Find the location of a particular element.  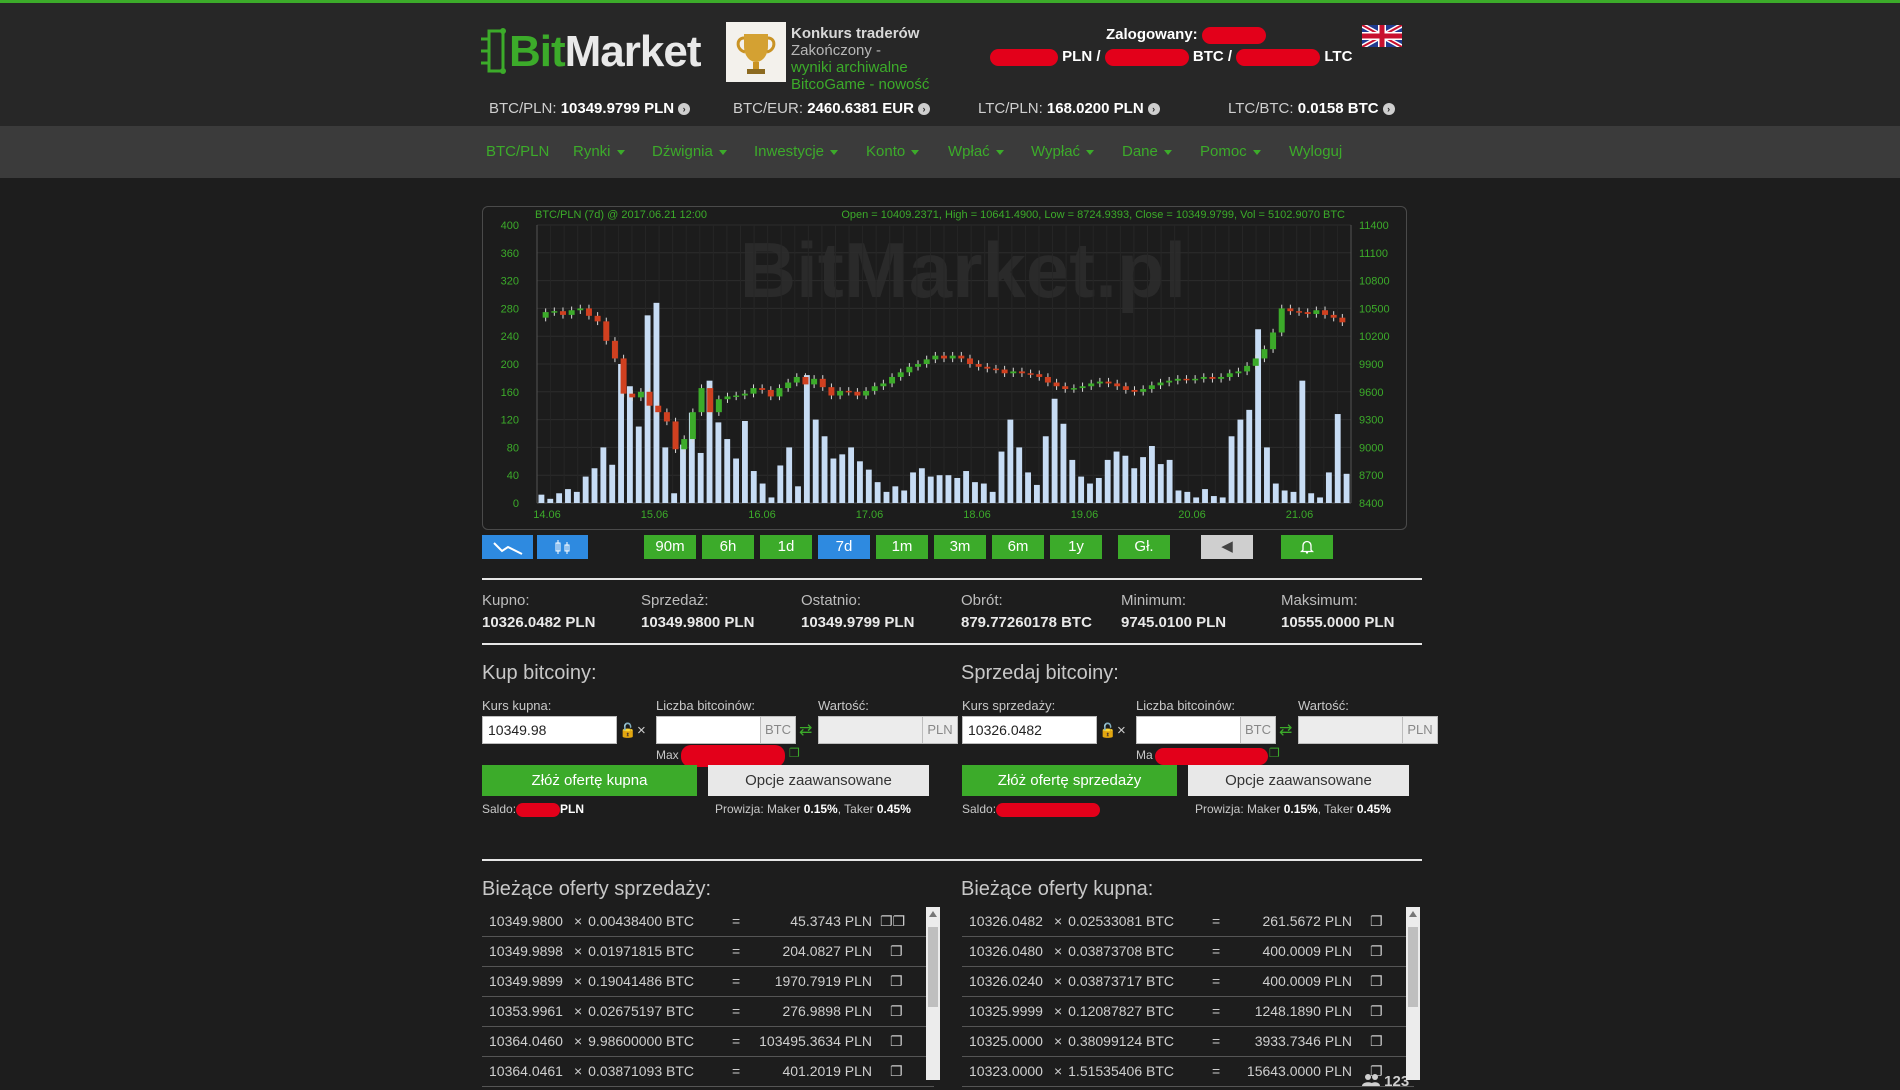

table-row: 10349.9800 × 0.00438400 BTC = 45.3743 PLN ❐❐ is located at coordinates (708, 922).